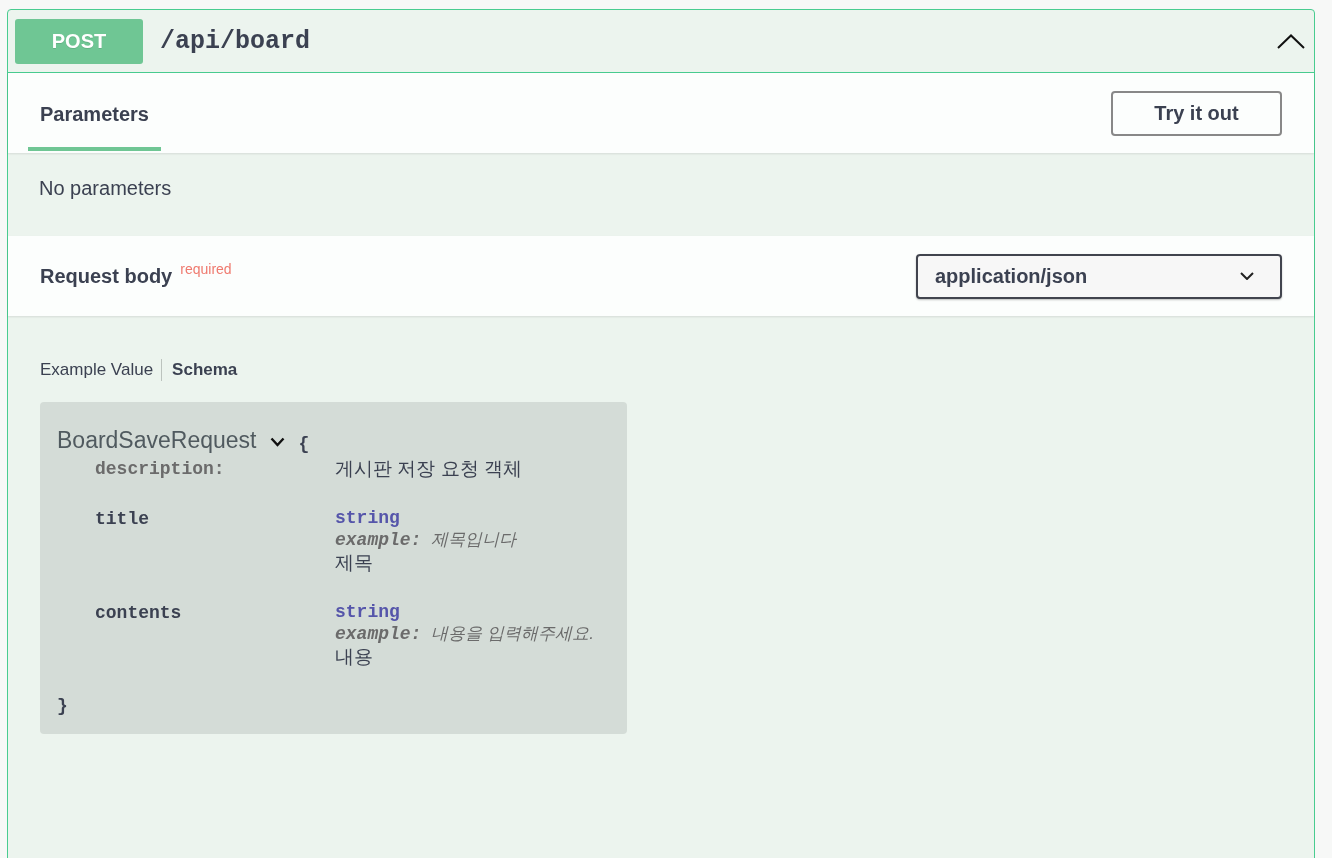 This screenshot has width=1332, height=858. What do you see at coordinates (426, 540) in the screenshot?
I see `property-example: example: 제목입니다` at bounding box center [426, 540].